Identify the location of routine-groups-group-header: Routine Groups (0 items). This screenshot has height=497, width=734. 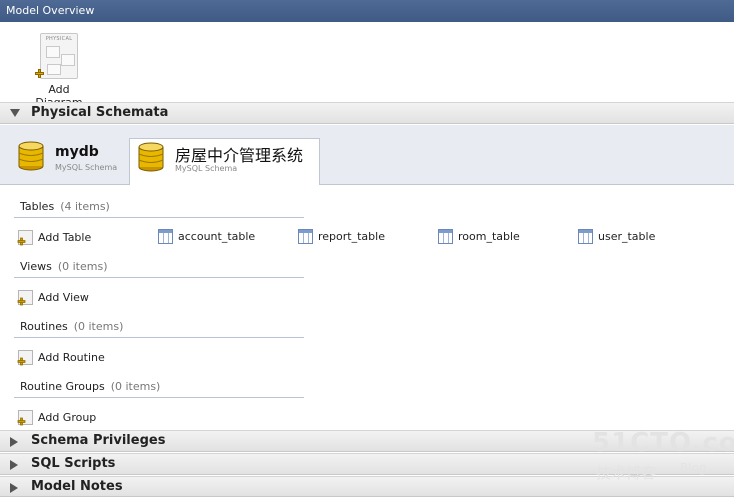
(90, 386).